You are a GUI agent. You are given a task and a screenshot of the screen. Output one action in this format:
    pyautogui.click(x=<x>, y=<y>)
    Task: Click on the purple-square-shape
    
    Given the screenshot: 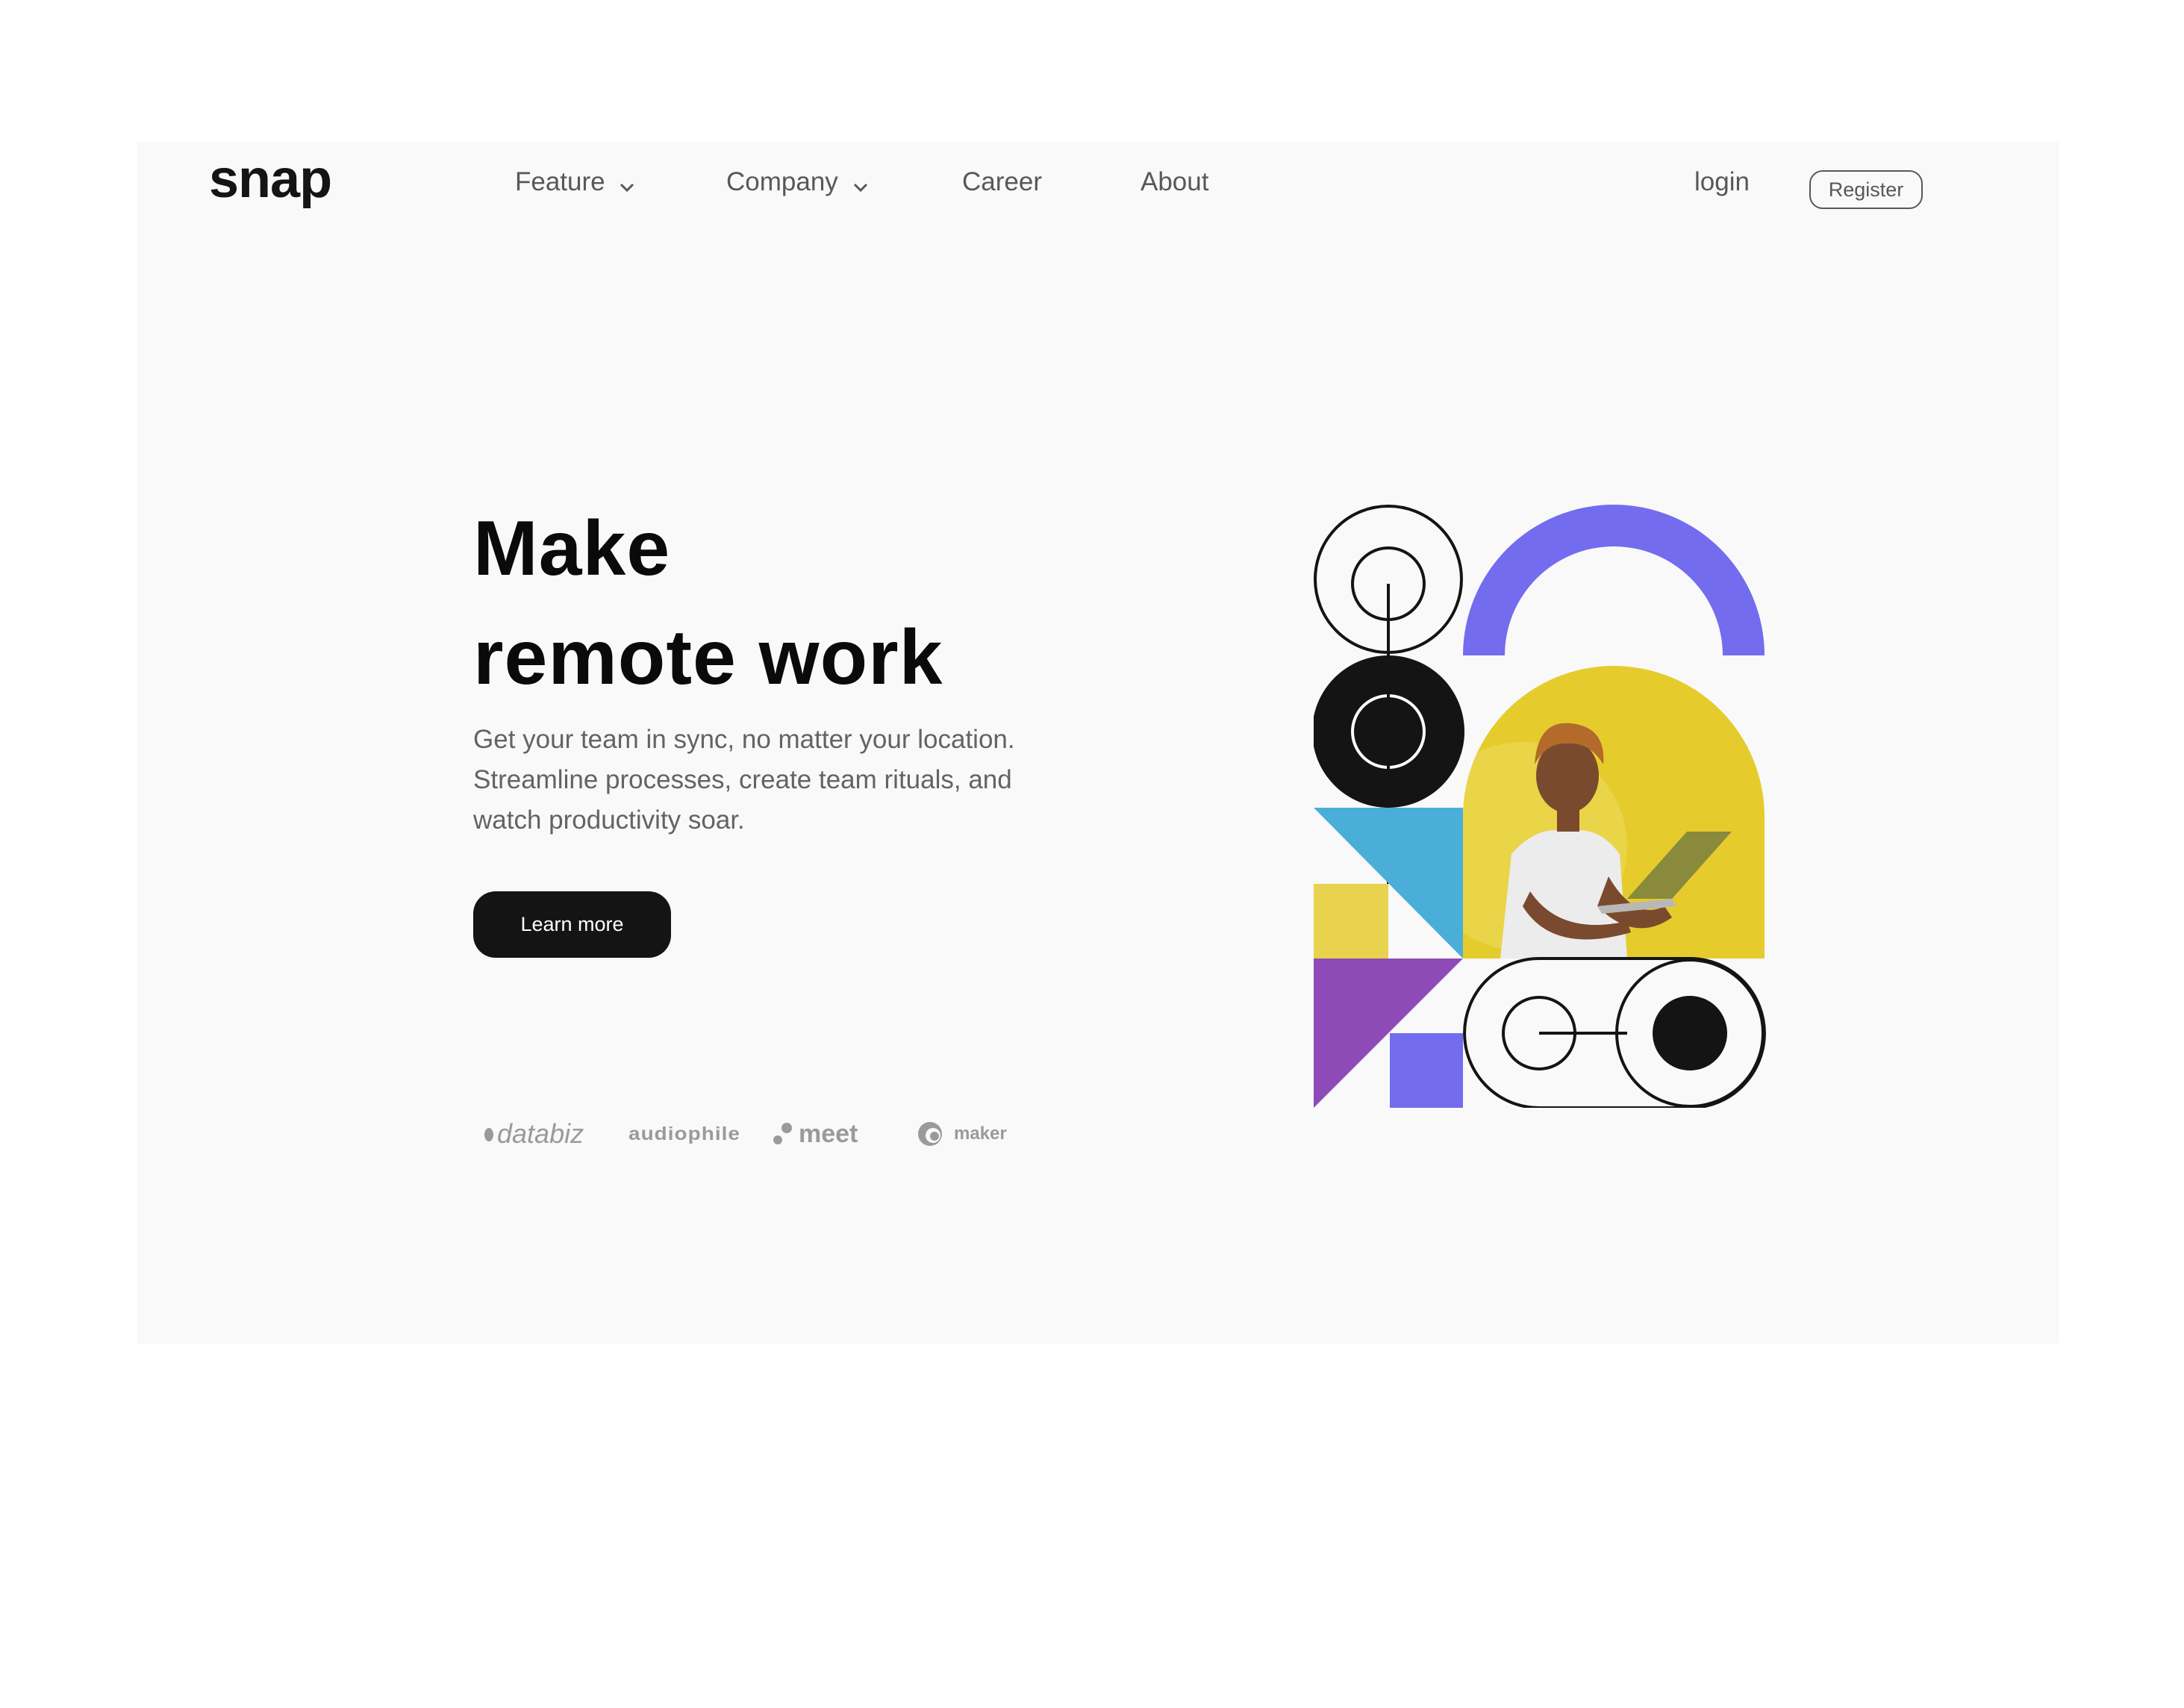 What is the action you would take?
    pyautogui.click(x=1426, y=1070)
    